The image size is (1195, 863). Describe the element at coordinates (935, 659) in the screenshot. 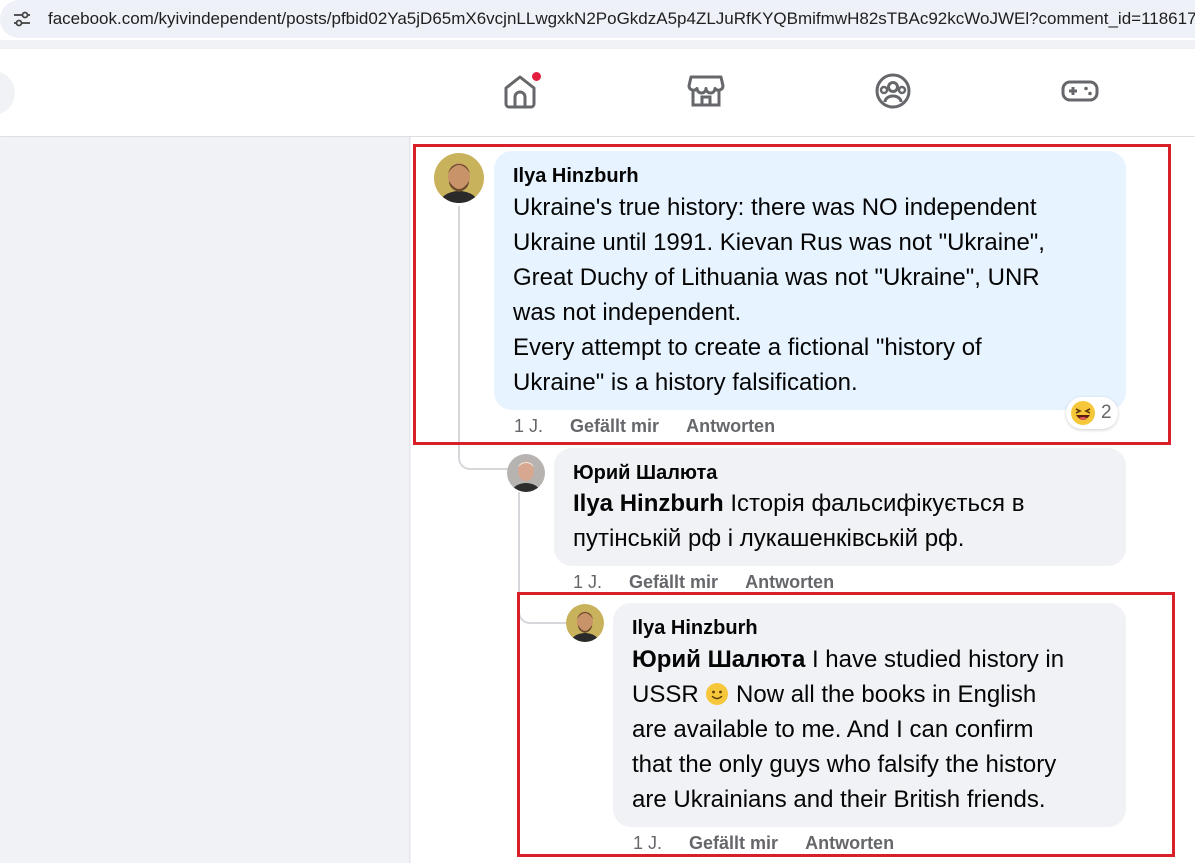

I see `comment-text-fragment: I have studied history in` at that location.